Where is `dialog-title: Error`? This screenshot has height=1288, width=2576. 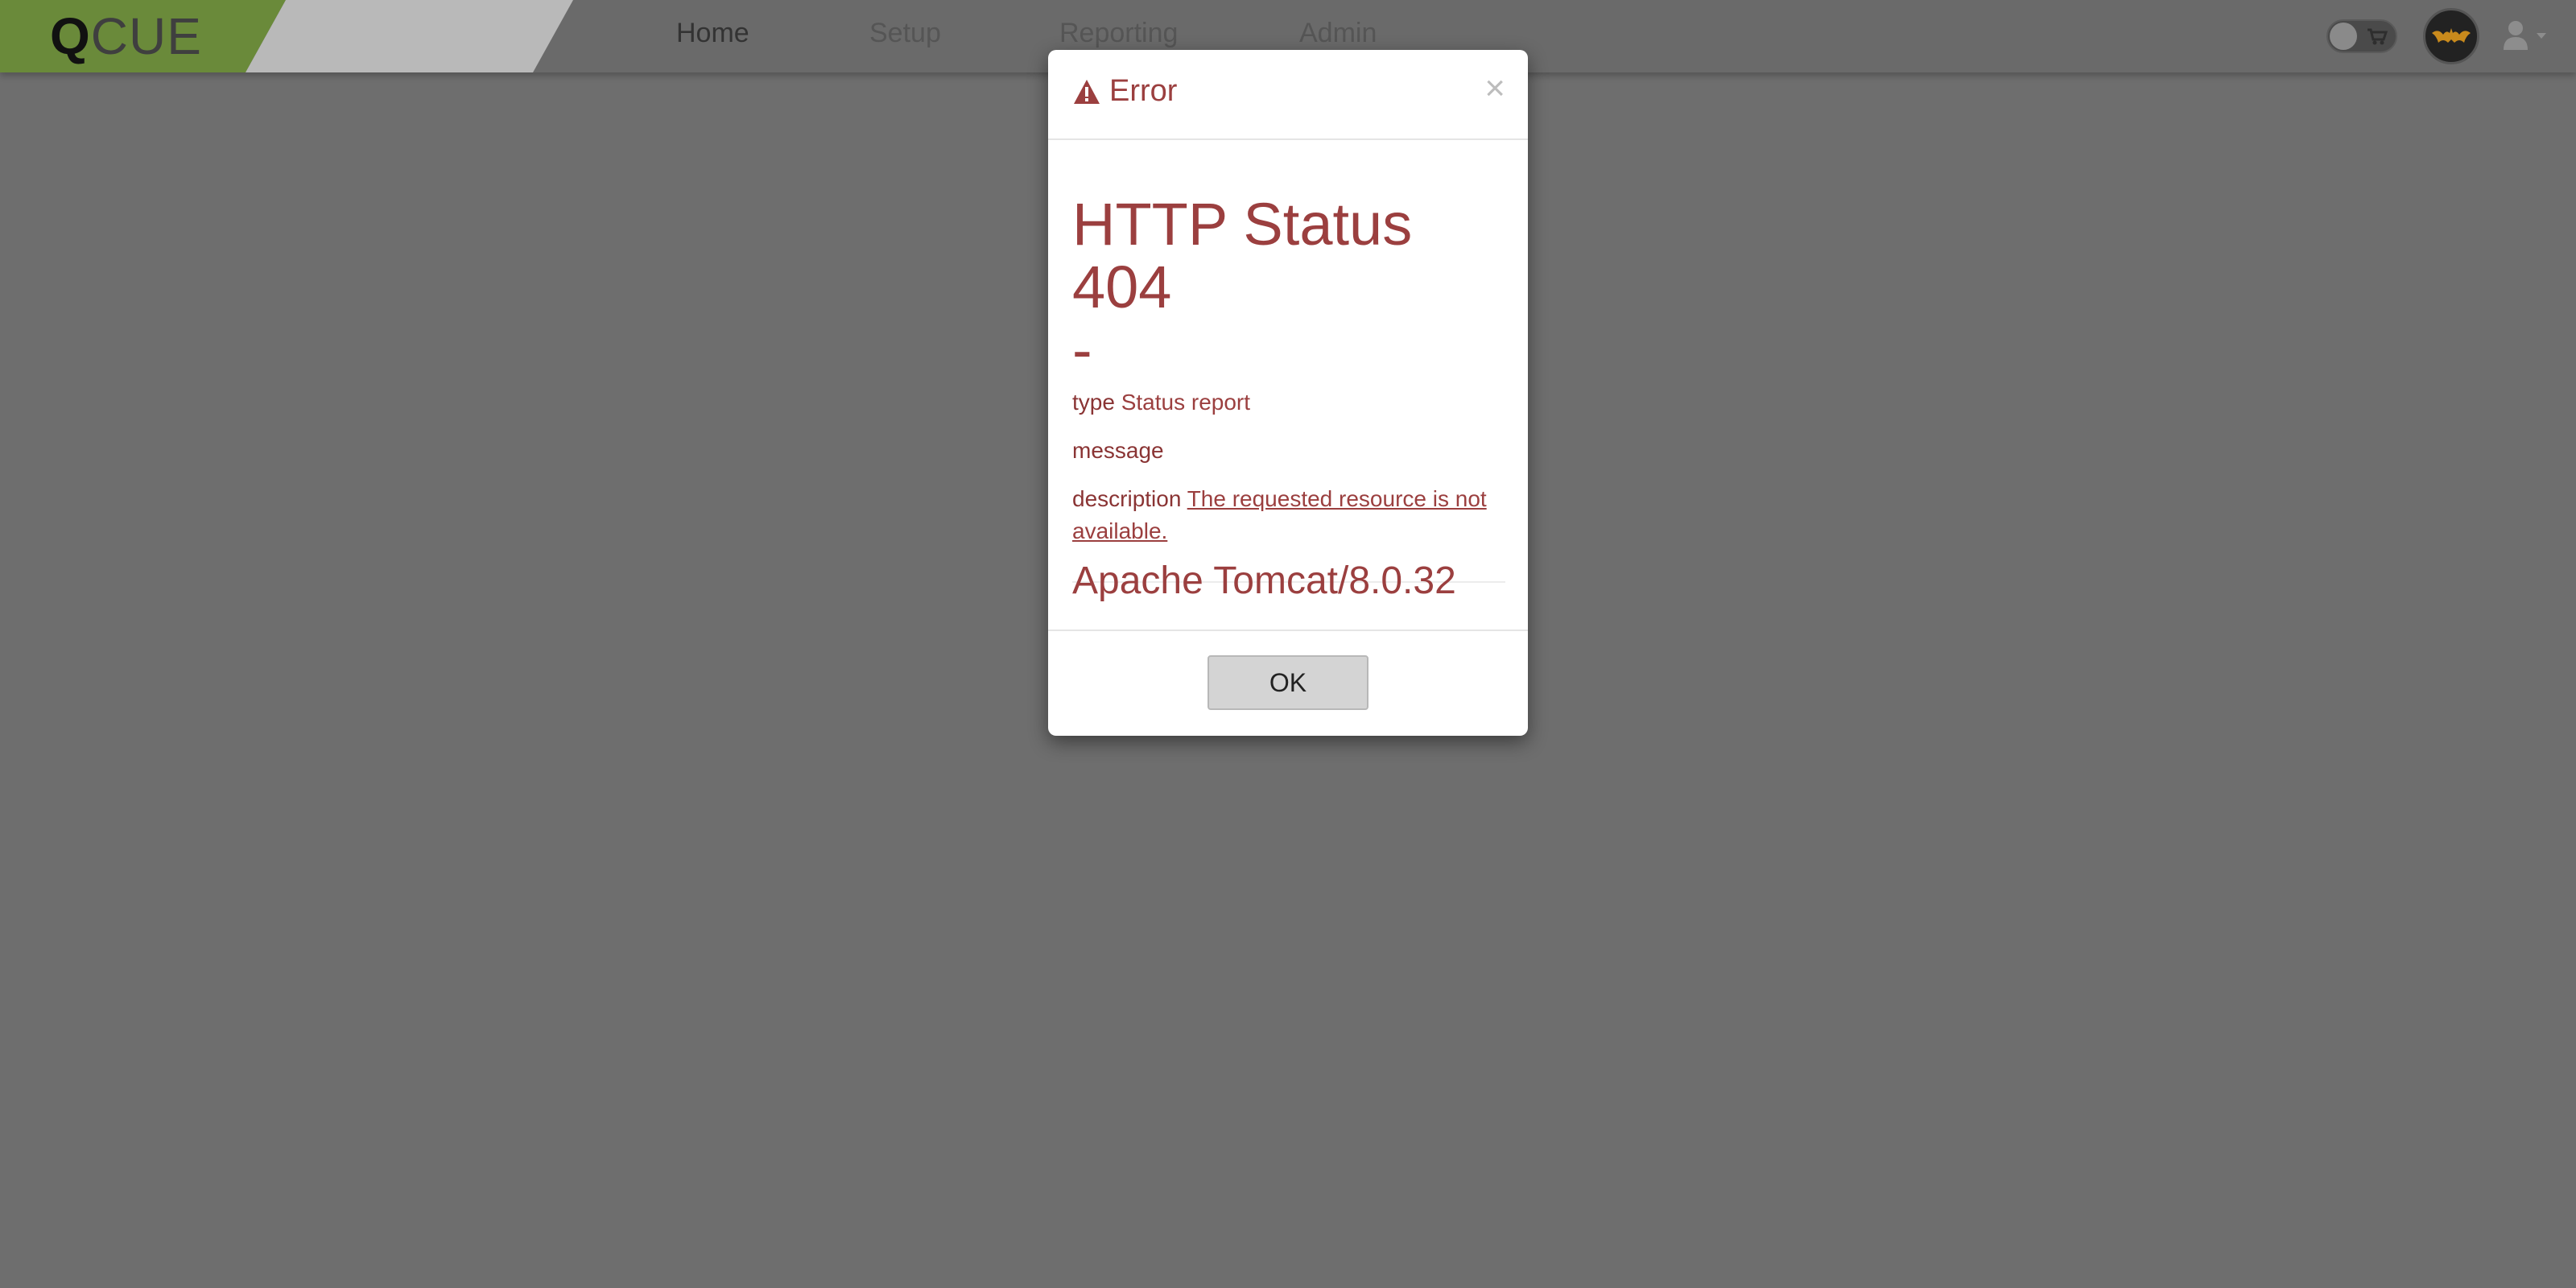 dialog-title: Error is located at coordinates (1124, 91).